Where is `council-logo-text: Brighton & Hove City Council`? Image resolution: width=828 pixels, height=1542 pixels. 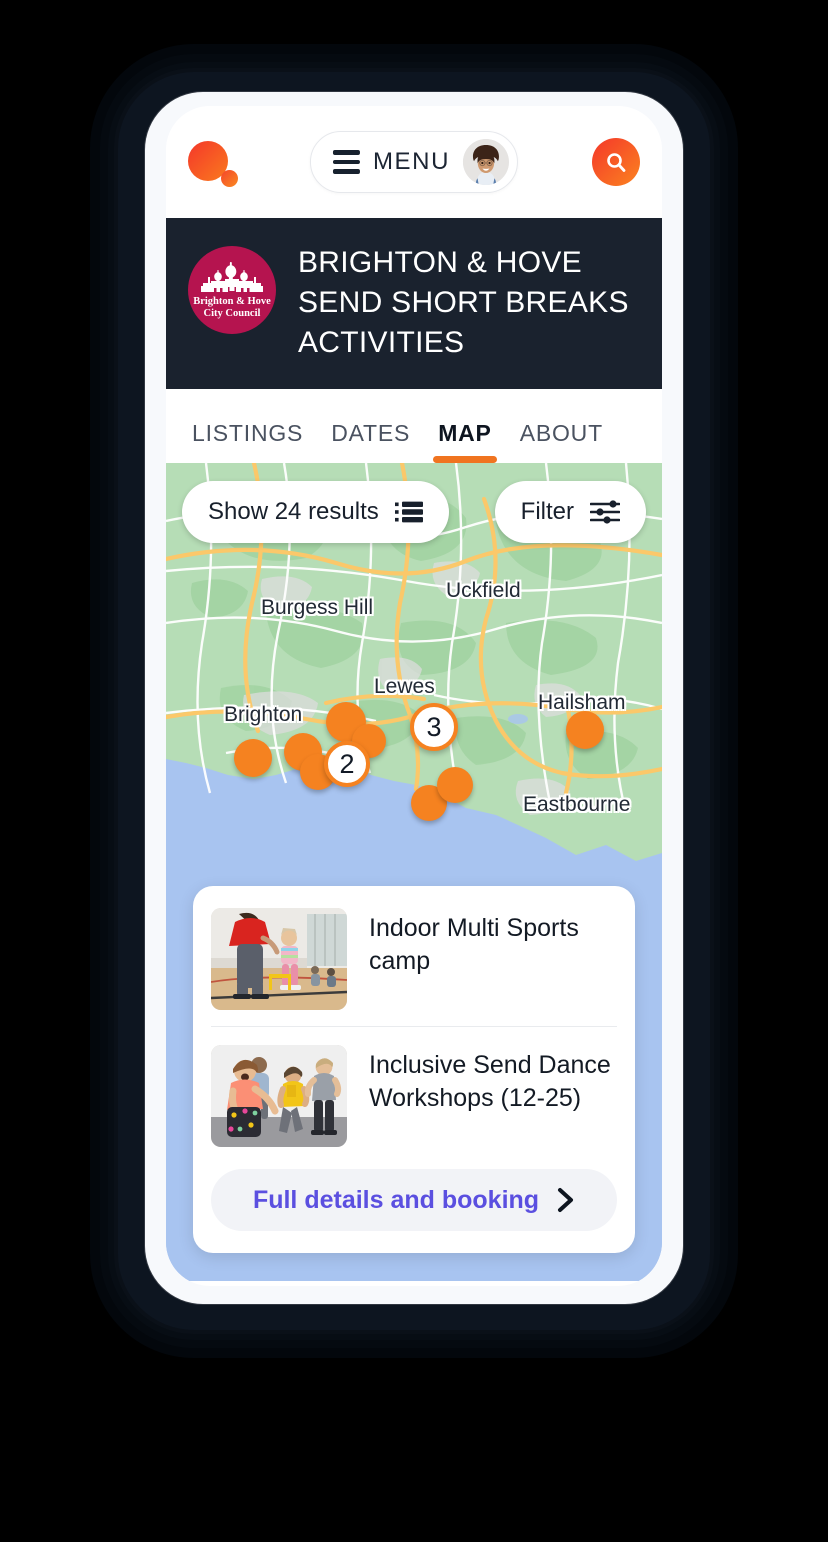
council-logo-text: Brighton & Hove City Council is located at coordinates (232, 307).